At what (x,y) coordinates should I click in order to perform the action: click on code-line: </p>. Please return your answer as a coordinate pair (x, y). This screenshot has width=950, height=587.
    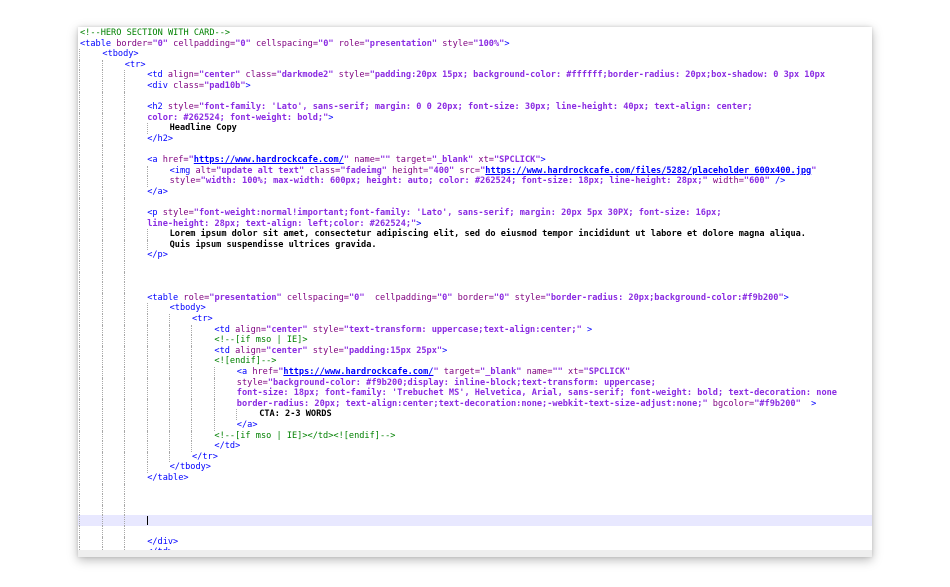
    Looking at the image, I should click on (475, 256).